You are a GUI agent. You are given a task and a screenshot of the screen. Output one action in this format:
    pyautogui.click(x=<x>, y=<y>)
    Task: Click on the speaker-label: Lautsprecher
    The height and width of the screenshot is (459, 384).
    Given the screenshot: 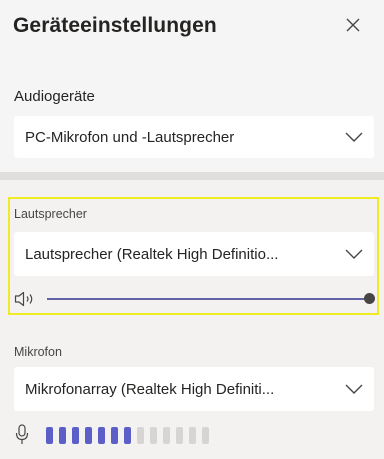 What is the action you would take?
    pyautogui.click(x=50, y=214)
    